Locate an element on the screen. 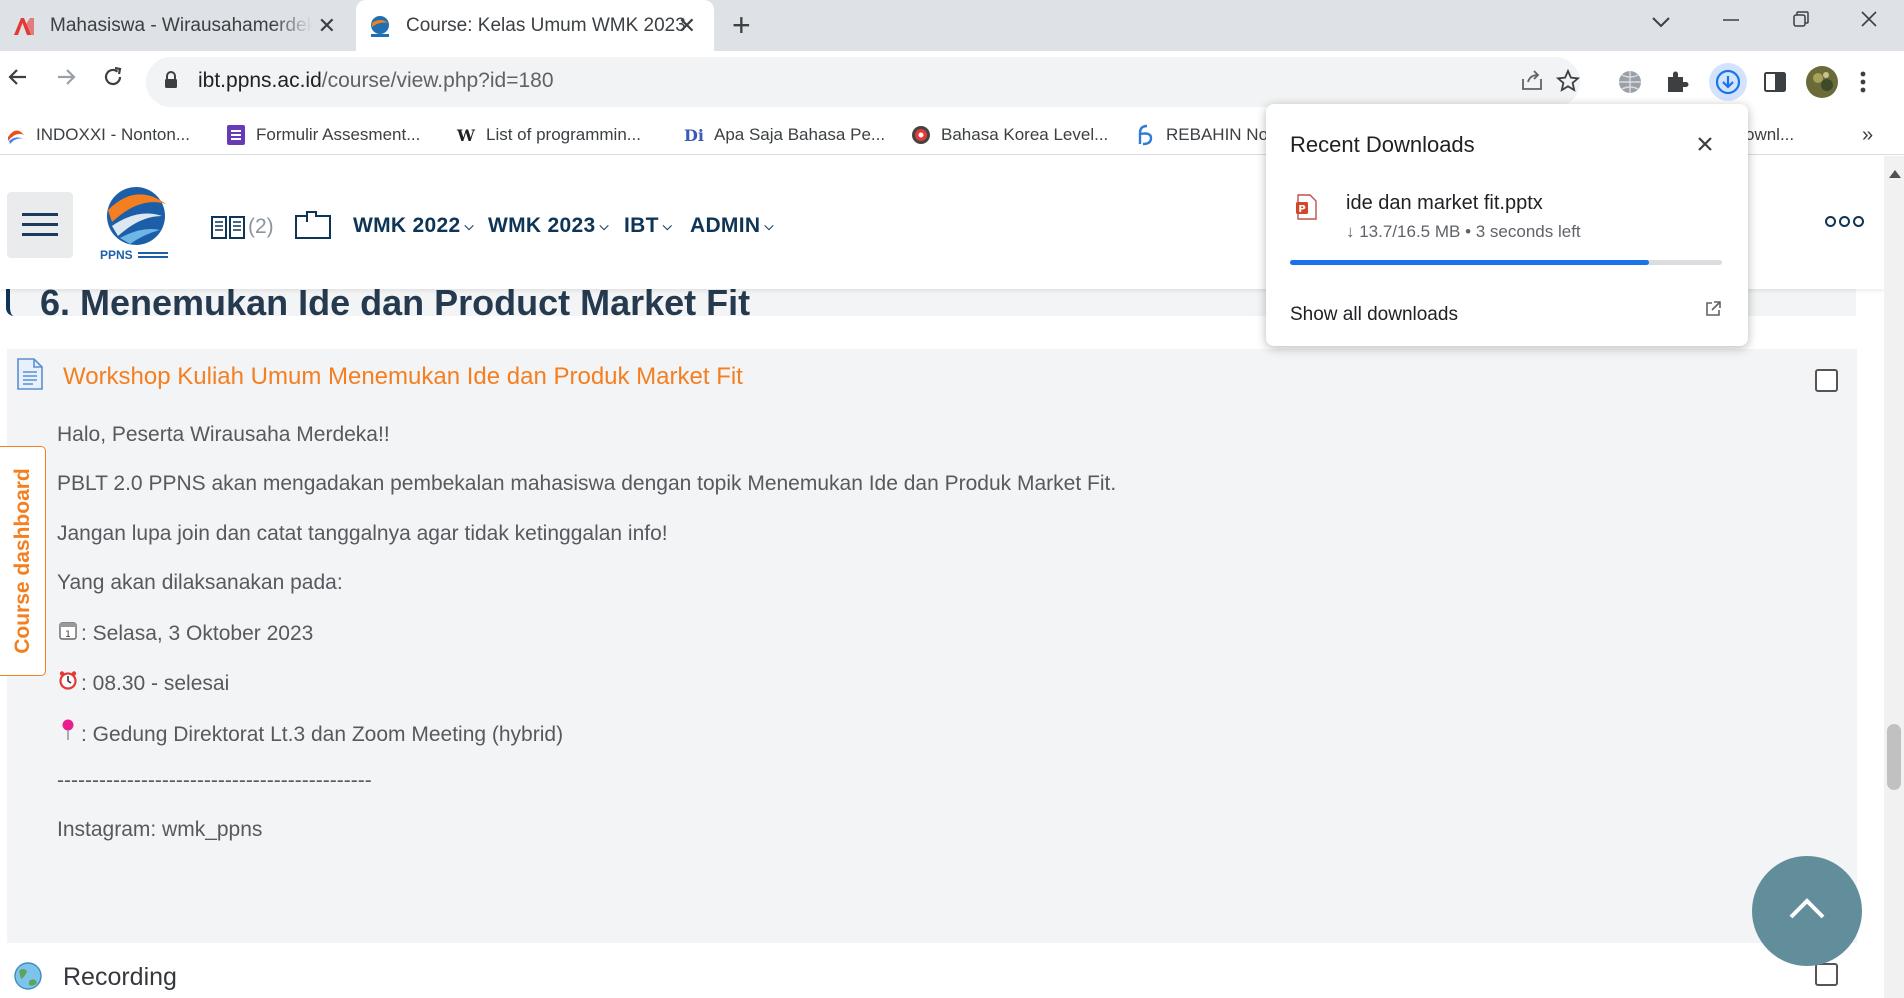  menu-label: IBT is located at coordinates (641, 225).